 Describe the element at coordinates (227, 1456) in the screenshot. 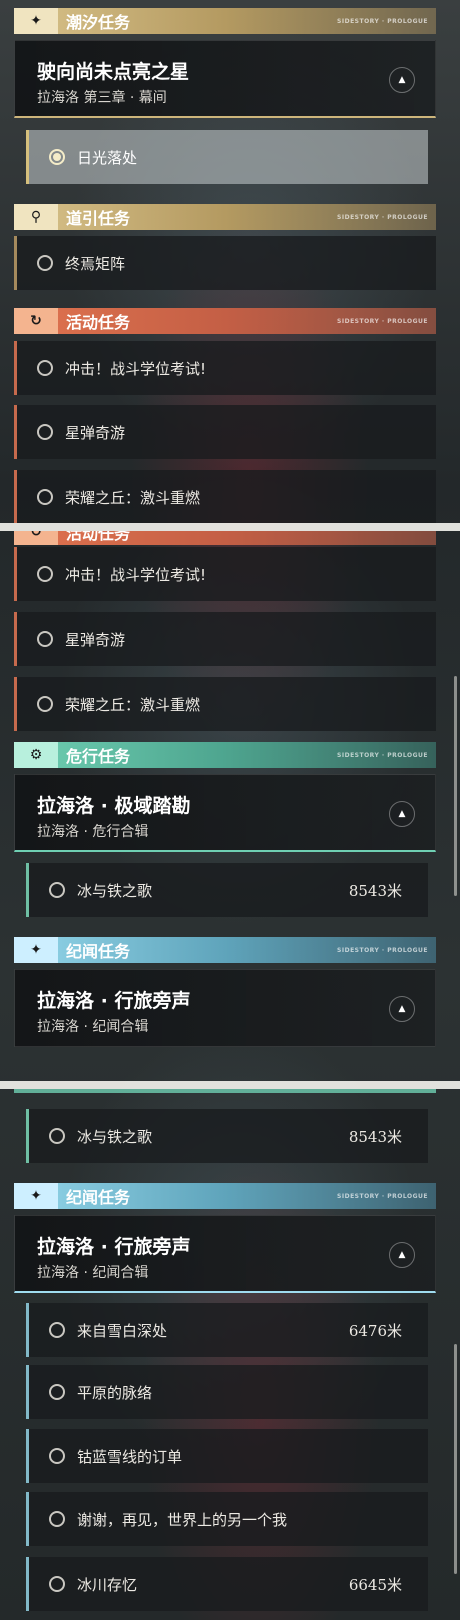

I see `quest-row: 钴蓝雪线的订单` at that location.